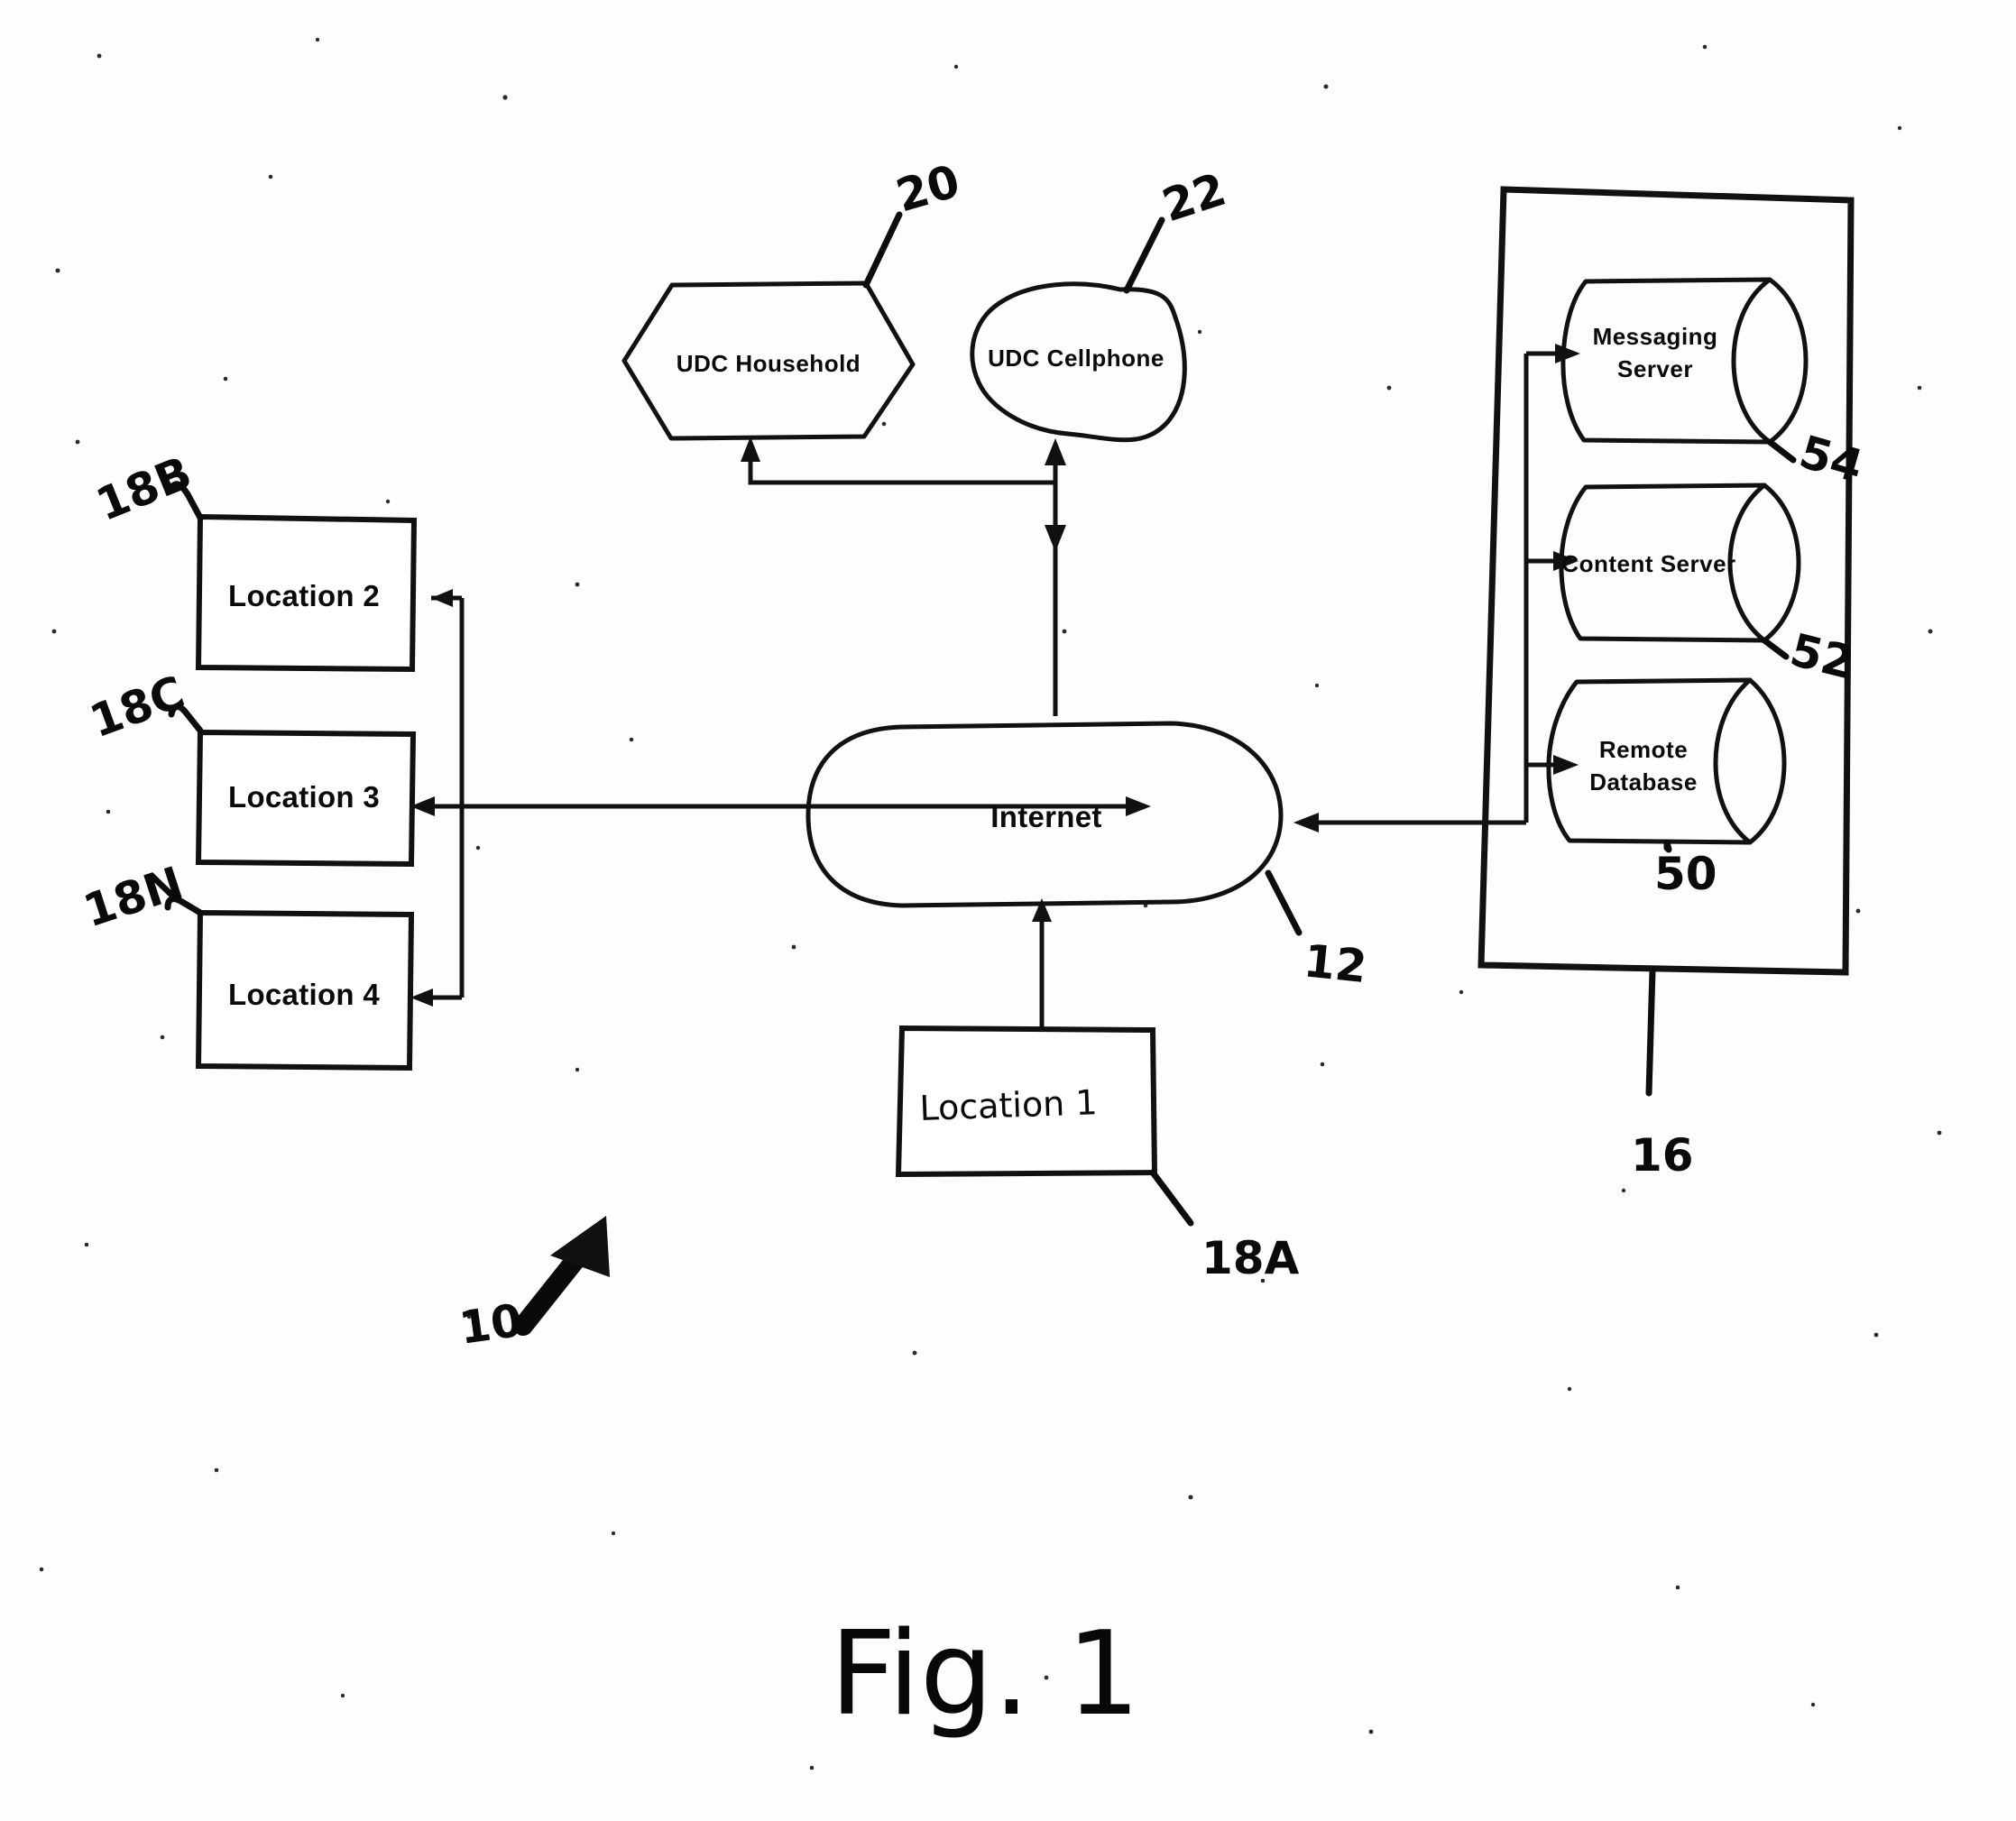  What do you see at coordinates (304, 994) in the screenshot?
I see `location4-label: Location 4` at bounding box center [304, 994].